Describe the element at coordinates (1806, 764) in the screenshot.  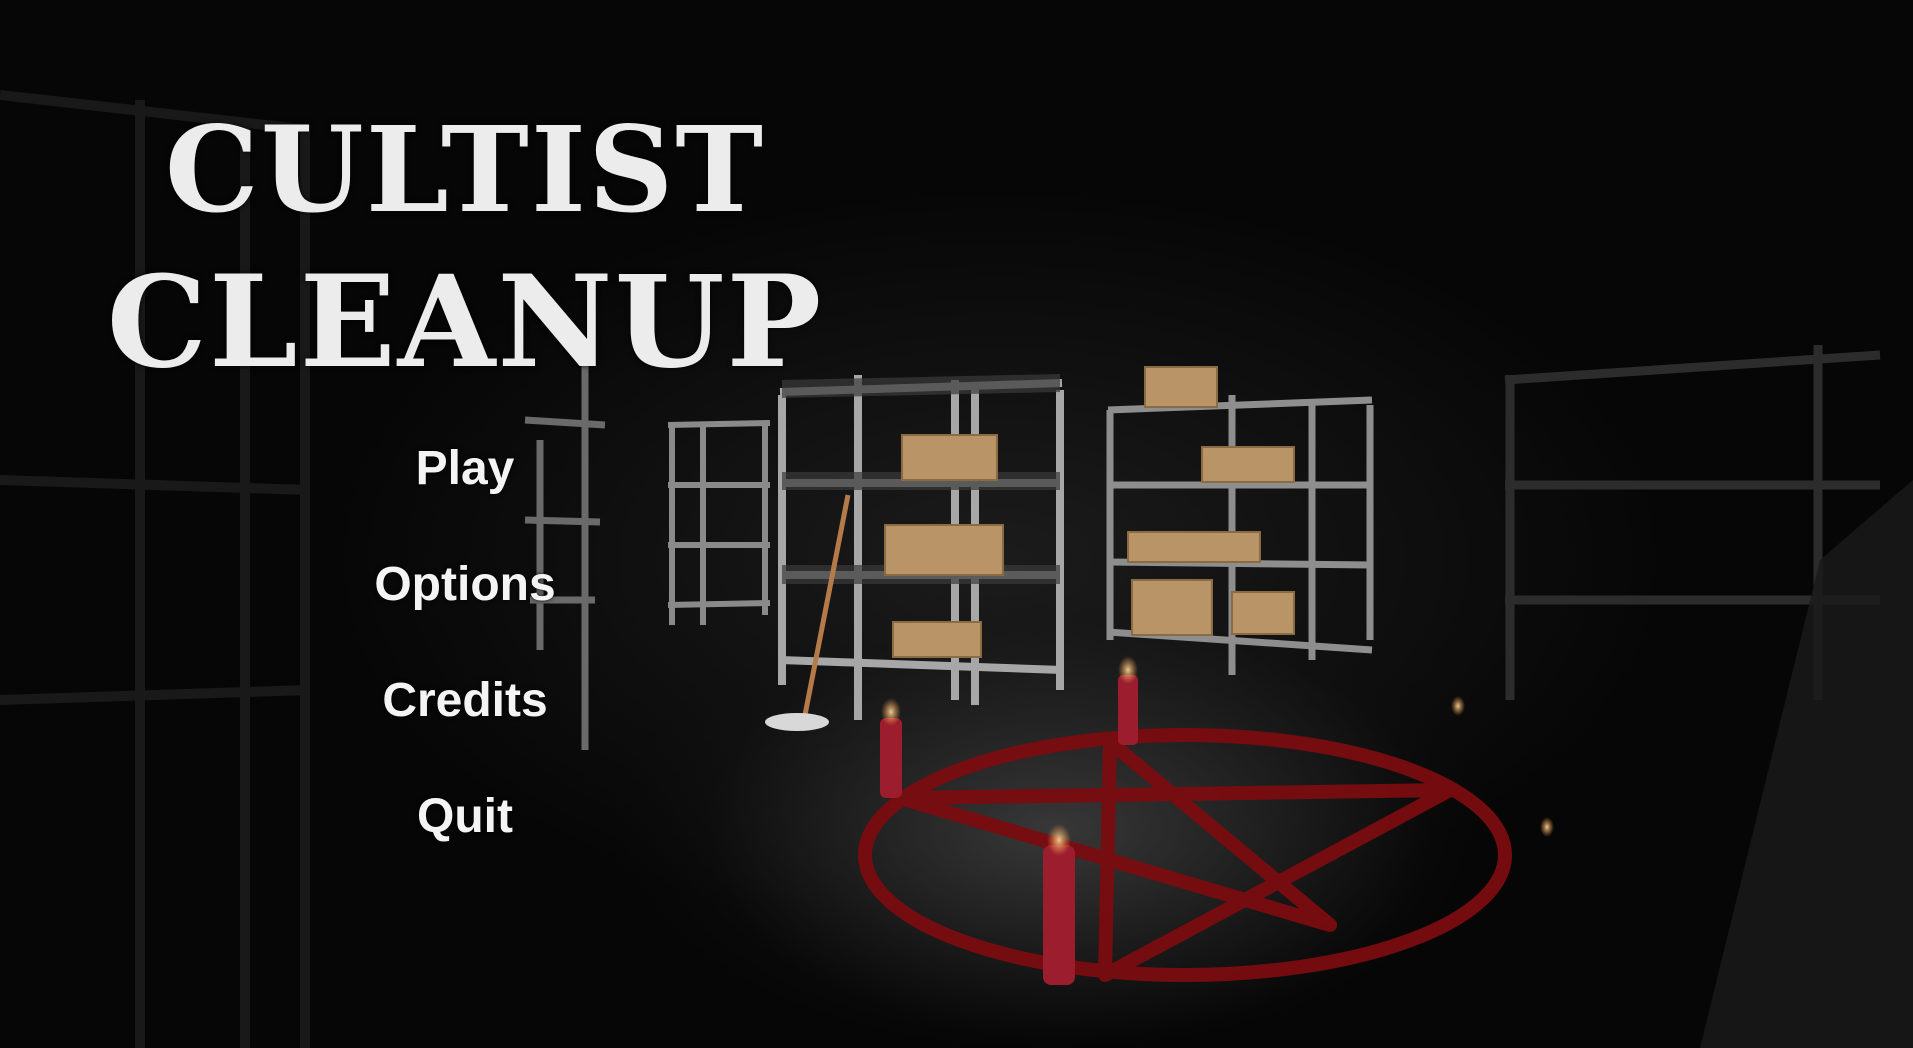
I see `foreground-shelf-post` at that location.